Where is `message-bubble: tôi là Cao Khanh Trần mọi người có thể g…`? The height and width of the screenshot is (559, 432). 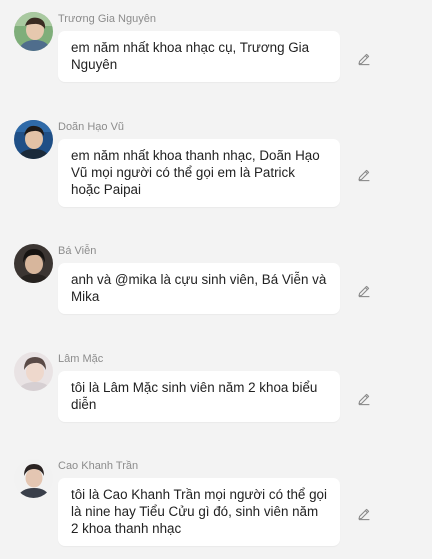 message-bubble: tôi là Cao Khanh Trần mọi người có thể g… is located at coordinates (199, 512).